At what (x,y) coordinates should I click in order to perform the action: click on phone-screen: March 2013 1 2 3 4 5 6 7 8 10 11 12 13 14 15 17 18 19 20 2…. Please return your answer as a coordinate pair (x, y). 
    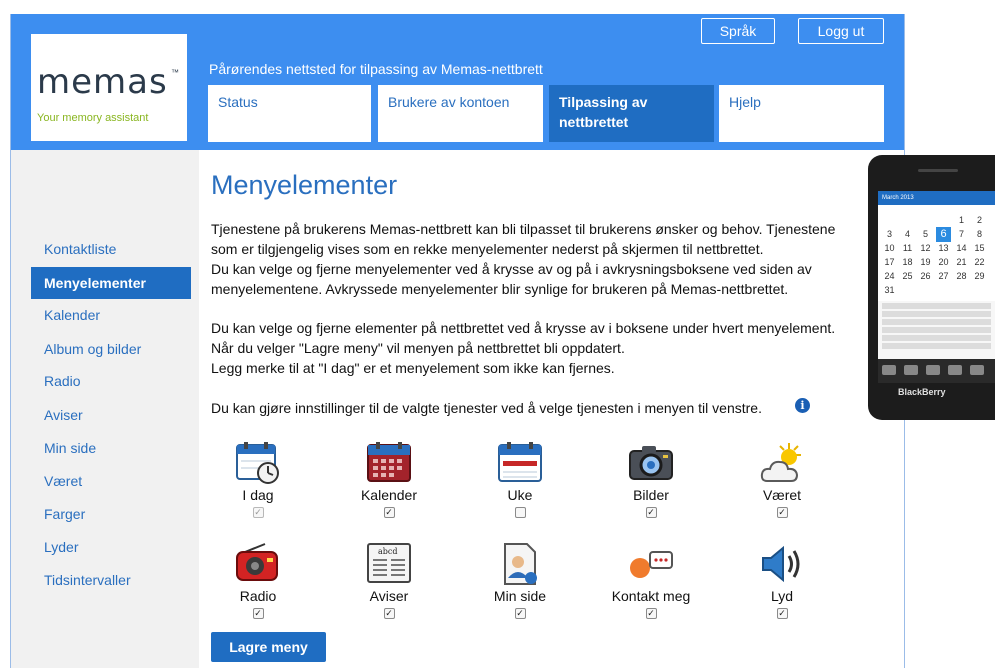
    Looking at the image, I should click on (936, 275).